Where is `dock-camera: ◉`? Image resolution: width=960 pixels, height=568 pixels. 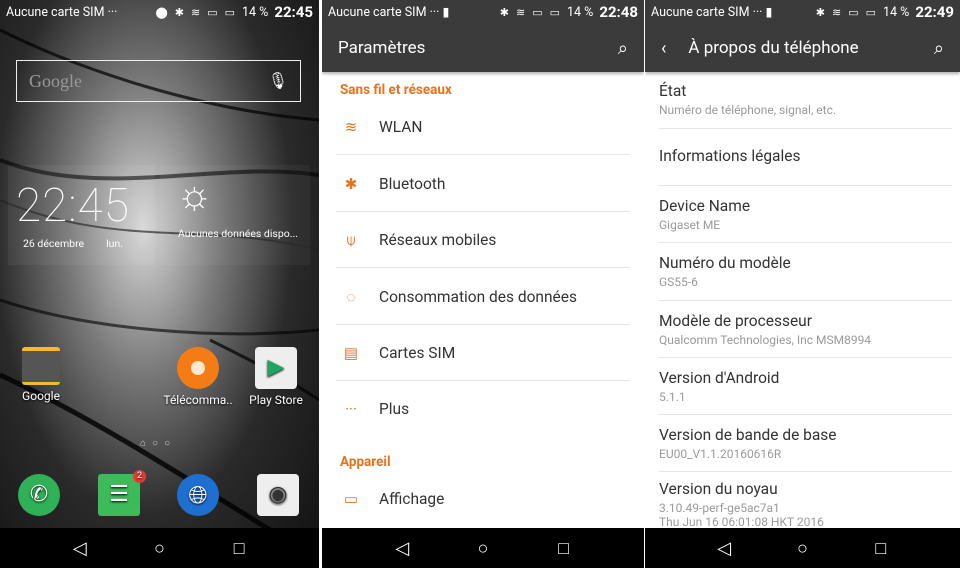
dock-camera: ◉ is located at coordinates (278, 497).